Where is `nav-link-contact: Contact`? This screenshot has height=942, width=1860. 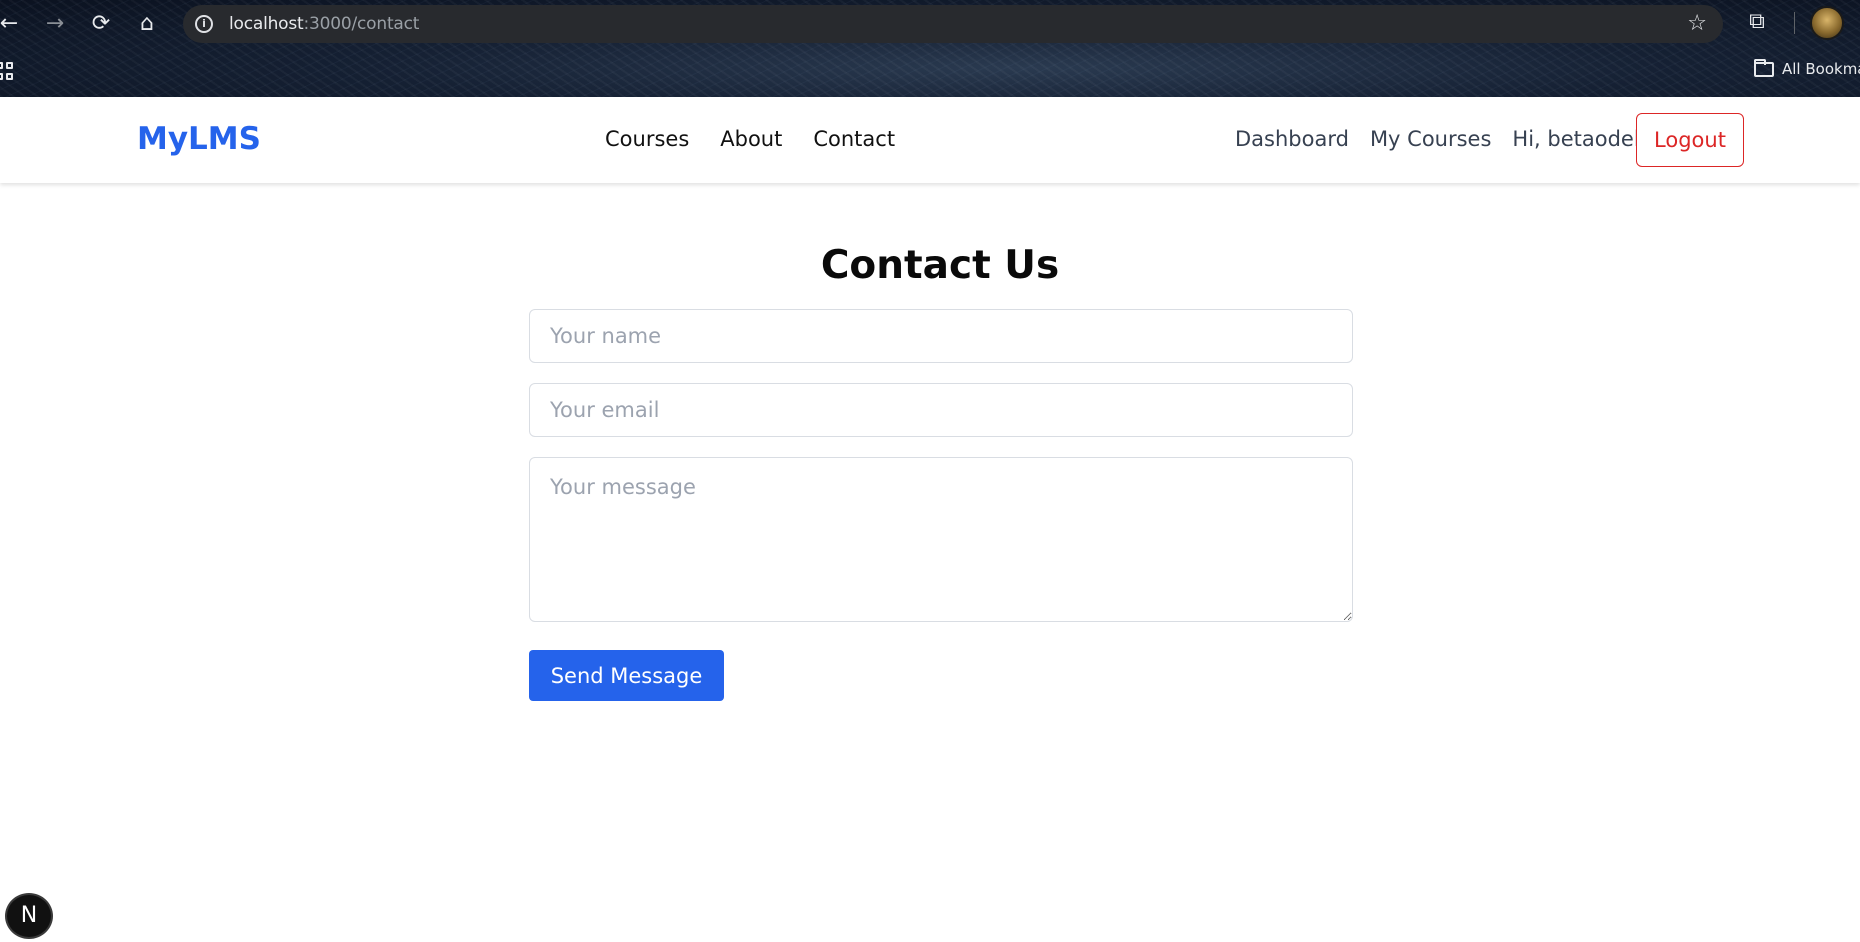
nav-link-contact: Contact is located at coordinates (854, 139).